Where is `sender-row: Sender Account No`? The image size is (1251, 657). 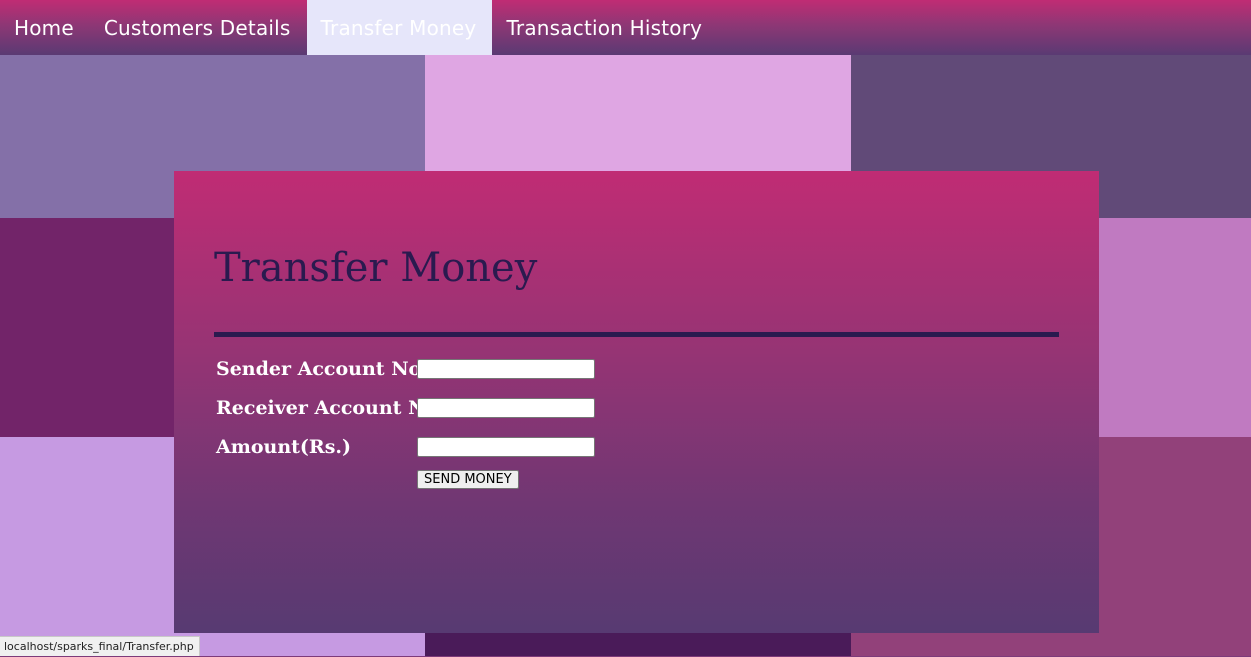
sender-row: Sender Account No is located at coordinates (405, 369).